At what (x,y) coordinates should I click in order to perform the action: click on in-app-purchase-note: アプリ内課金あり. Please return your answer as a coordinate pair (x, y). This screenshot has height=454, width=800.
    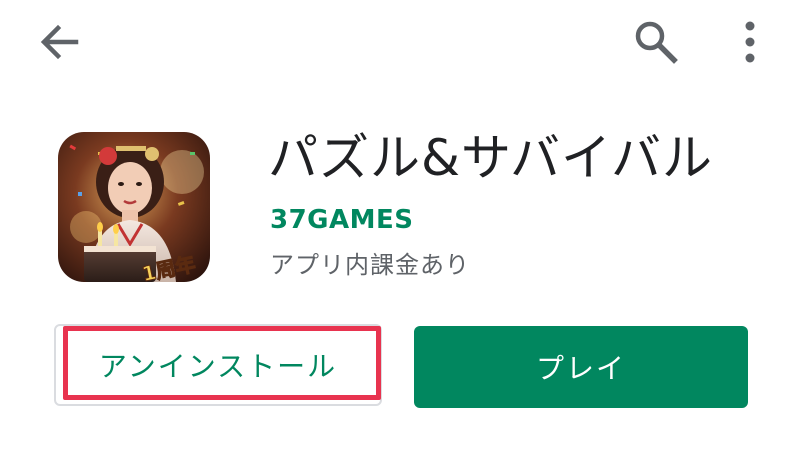
    Looking at the image, I should click on (370, 265).